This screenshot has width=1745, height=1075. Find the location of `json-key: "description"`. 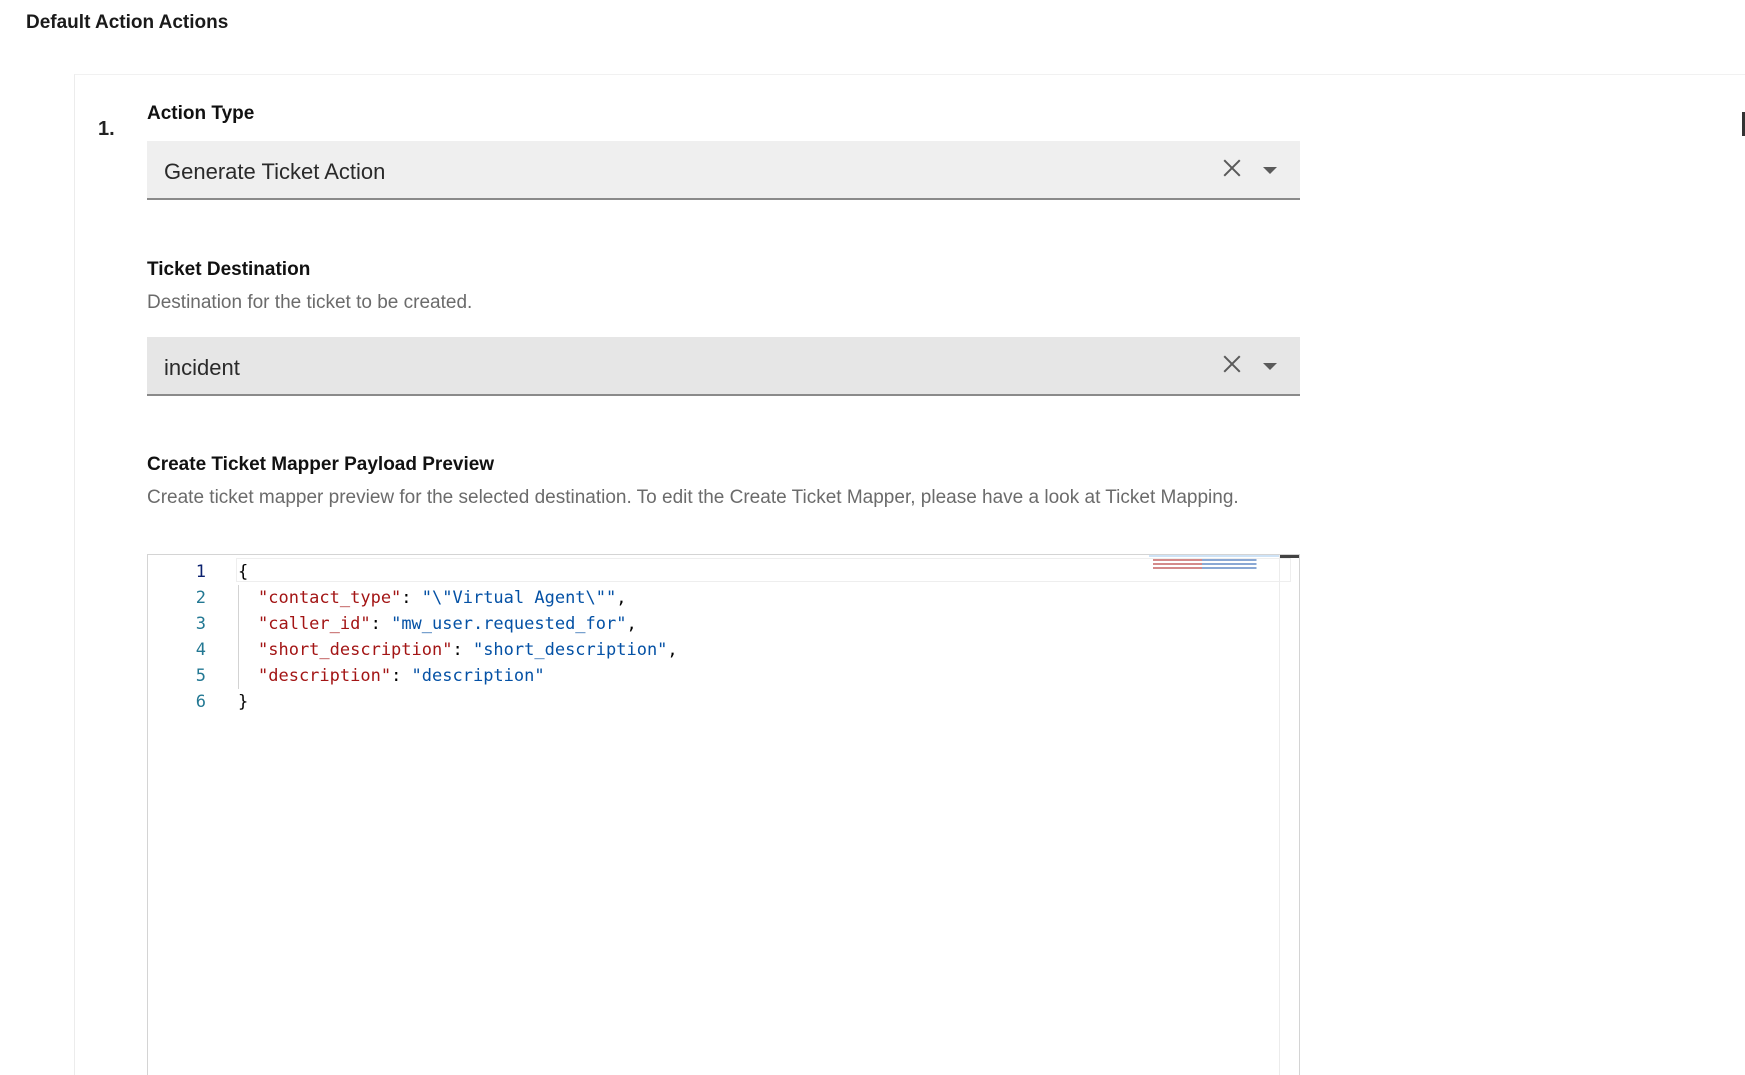

json-key: "description" is located at coordinates (325, 676).